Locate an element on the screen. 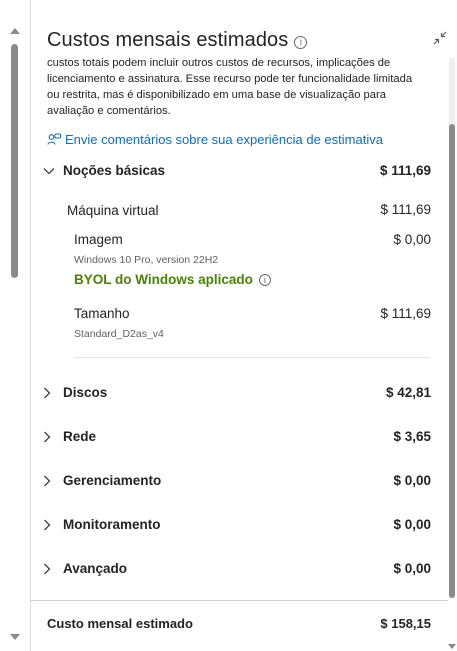 The image size is (457, 651). chevron-down-icon is located at coordinates (53, 171).